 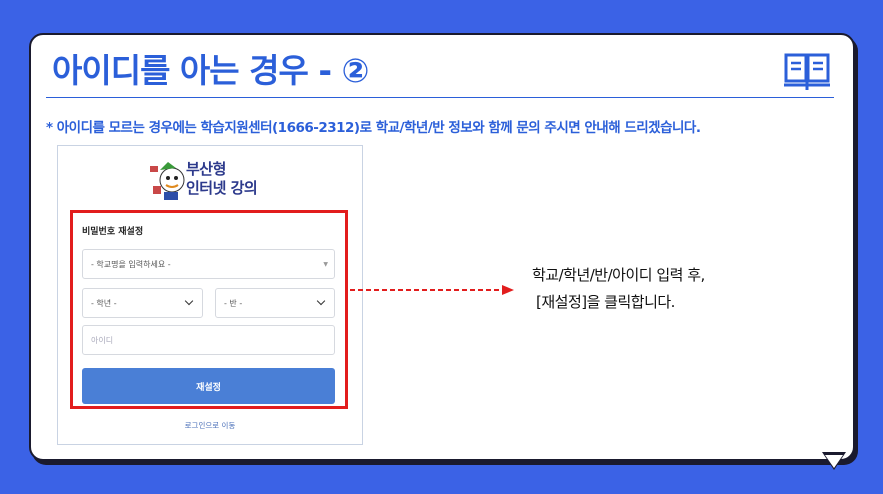 I want to click on grade-select: - 학년 -, so click(x=142, y=303).